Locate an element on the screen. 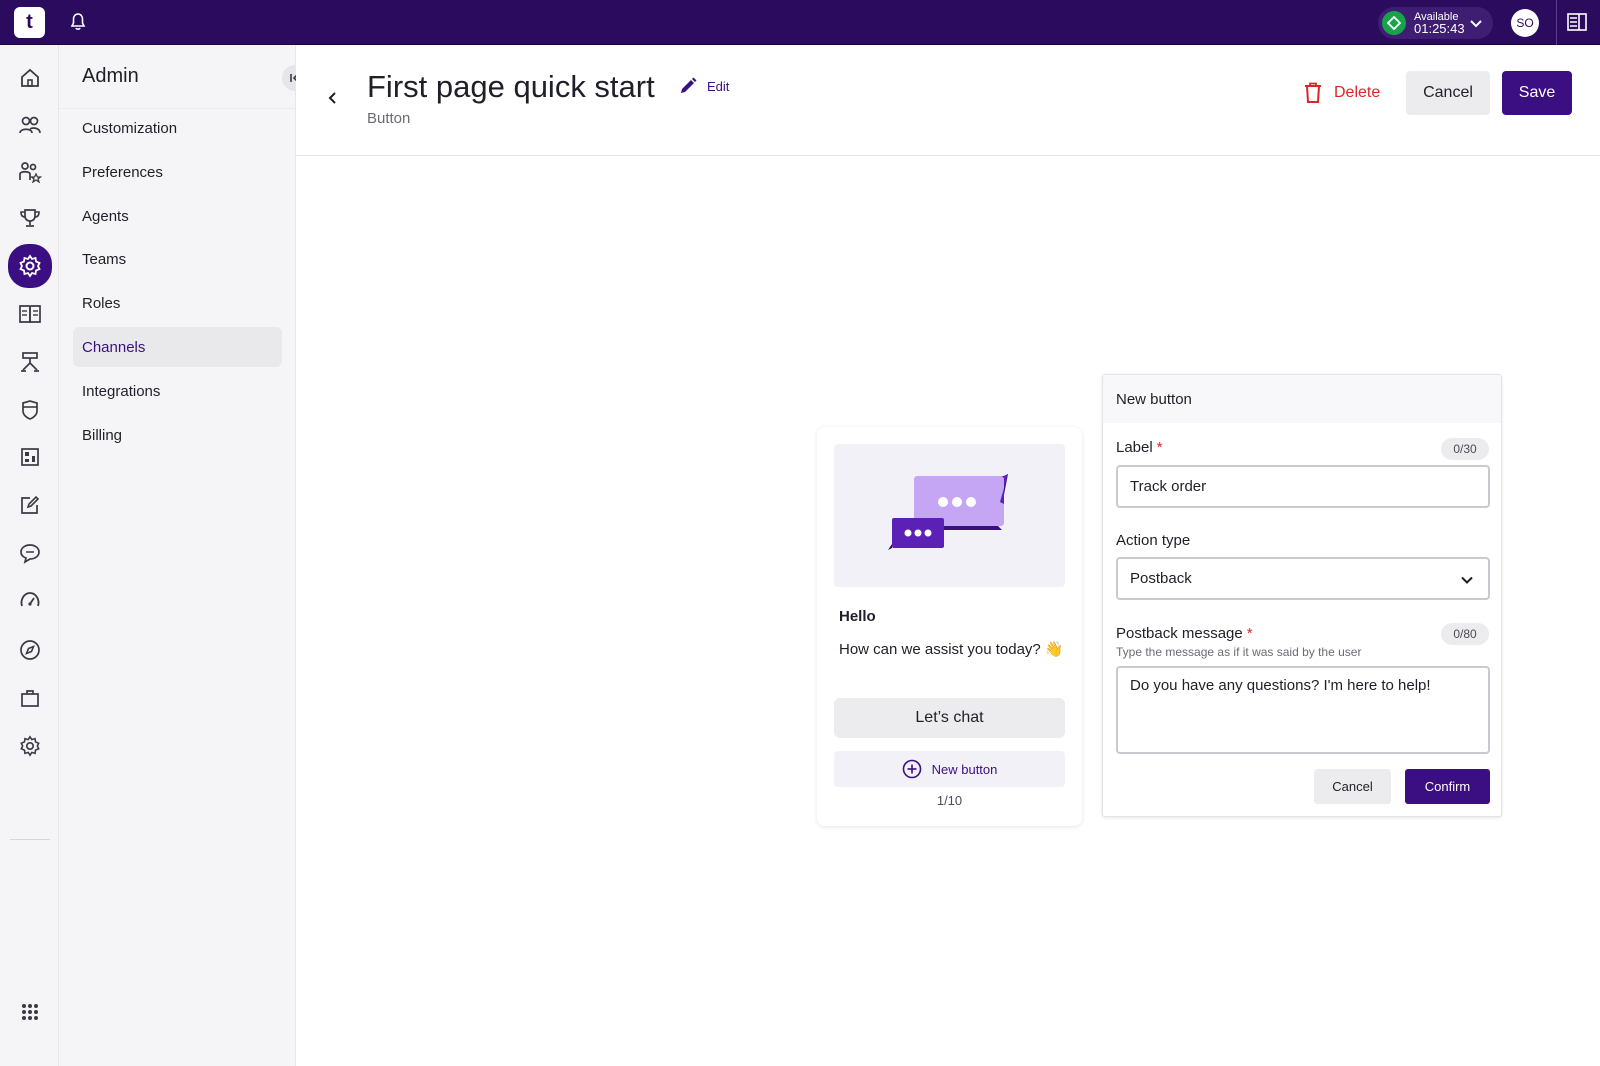 Image resolution: width=1600 pixels, height=1066 pixels. app-logo: t is located at coordinates (29, 22).